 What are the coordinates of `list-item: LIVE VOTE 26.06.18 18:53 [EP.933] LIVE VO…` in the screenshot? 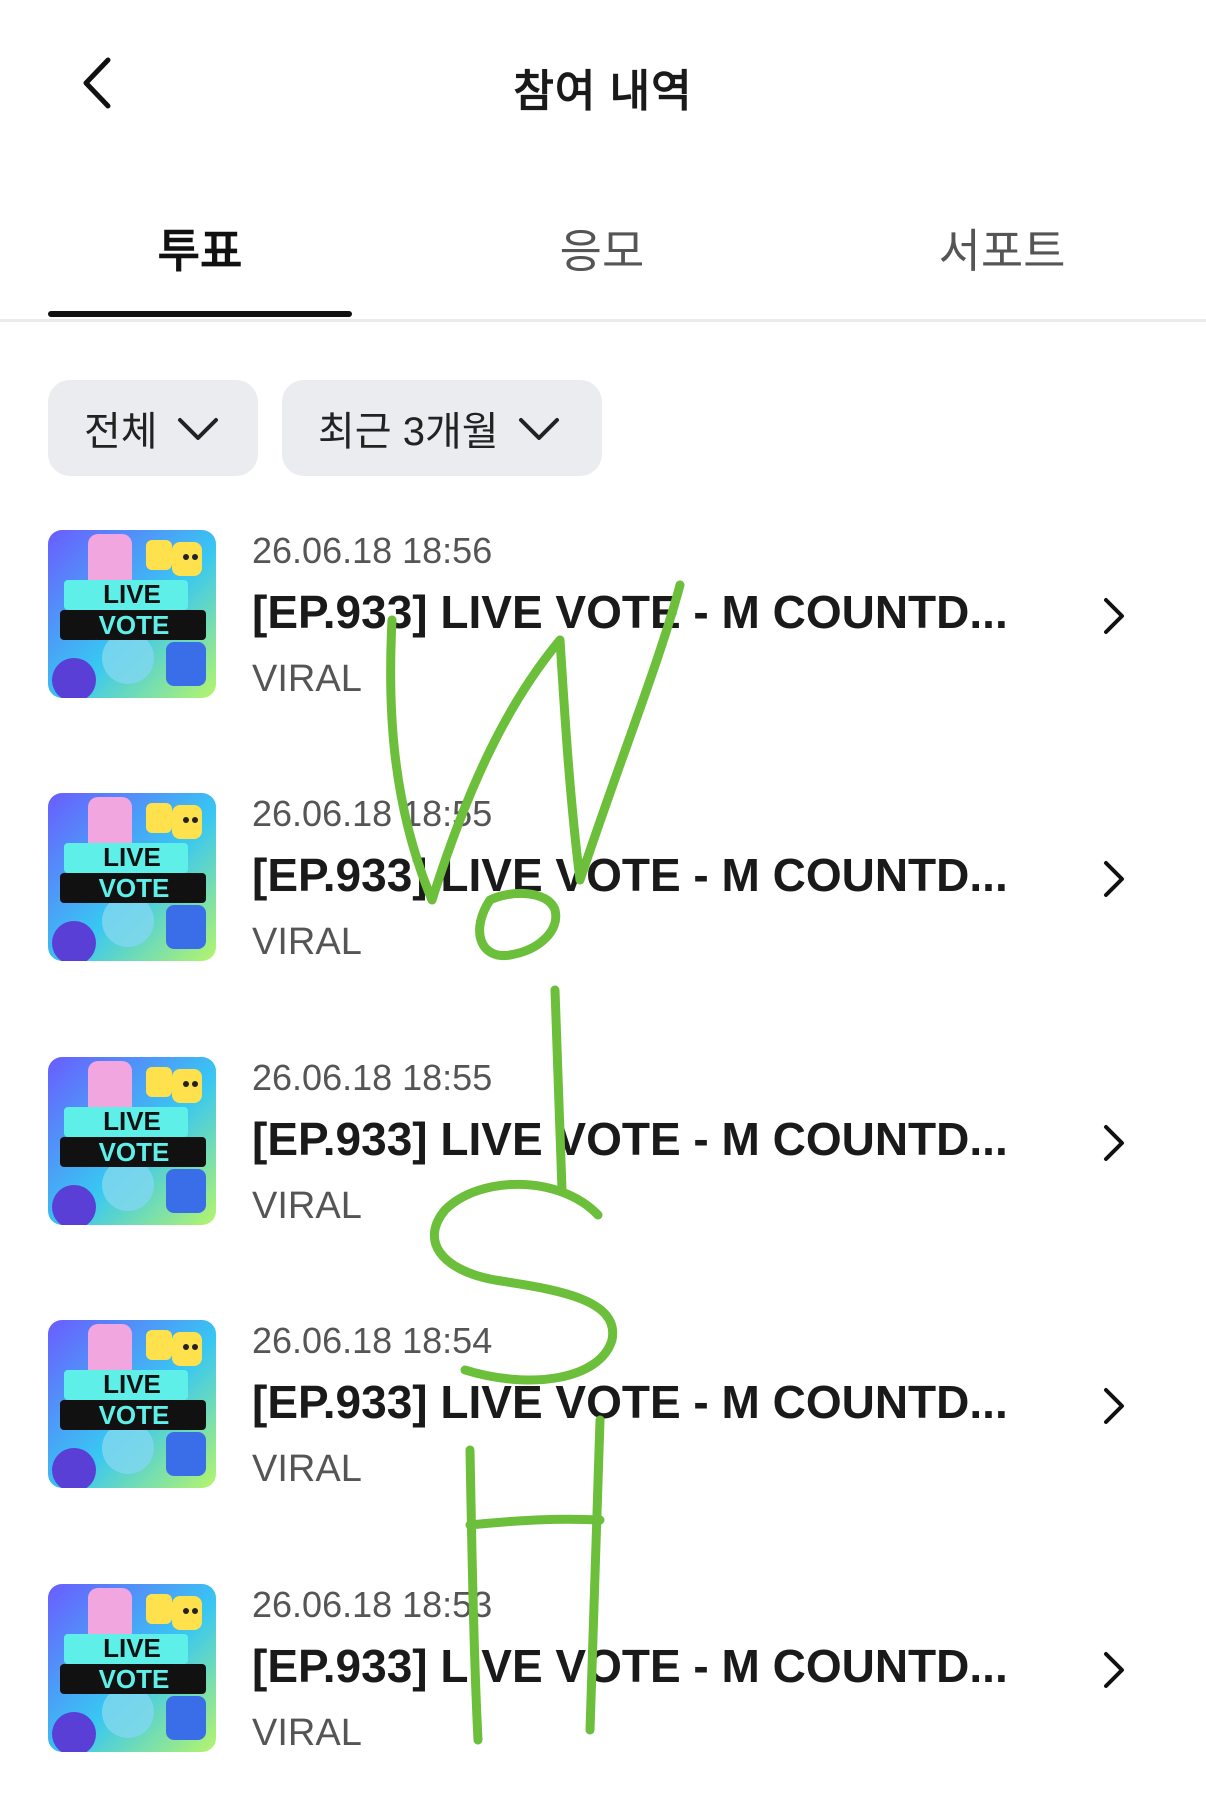 It's located at (603, 1684).